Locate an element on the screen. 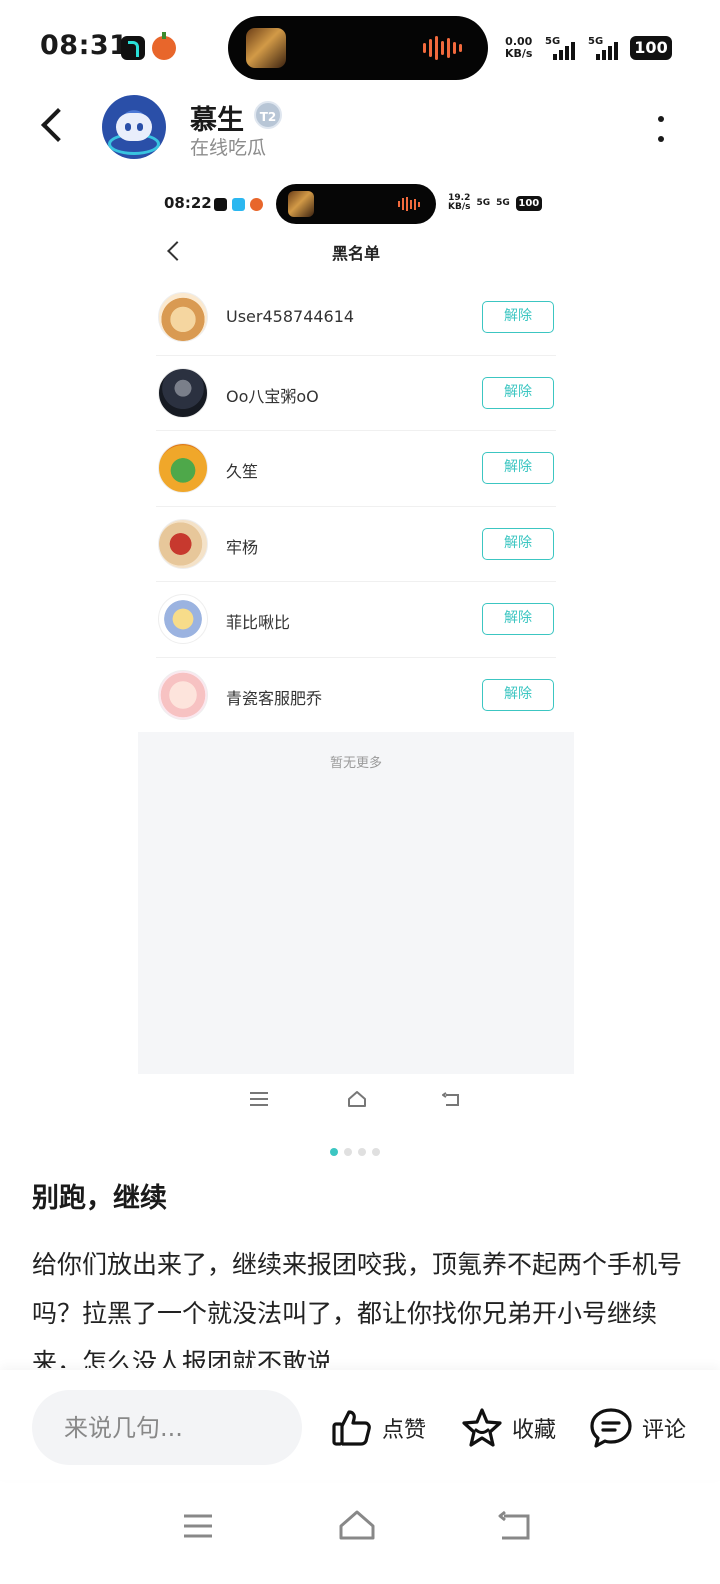 The width and height of the screenshot is (720, 1584). blocklist-row: Oo八宝粥oO 解除 is located at coordinates (356, 394).